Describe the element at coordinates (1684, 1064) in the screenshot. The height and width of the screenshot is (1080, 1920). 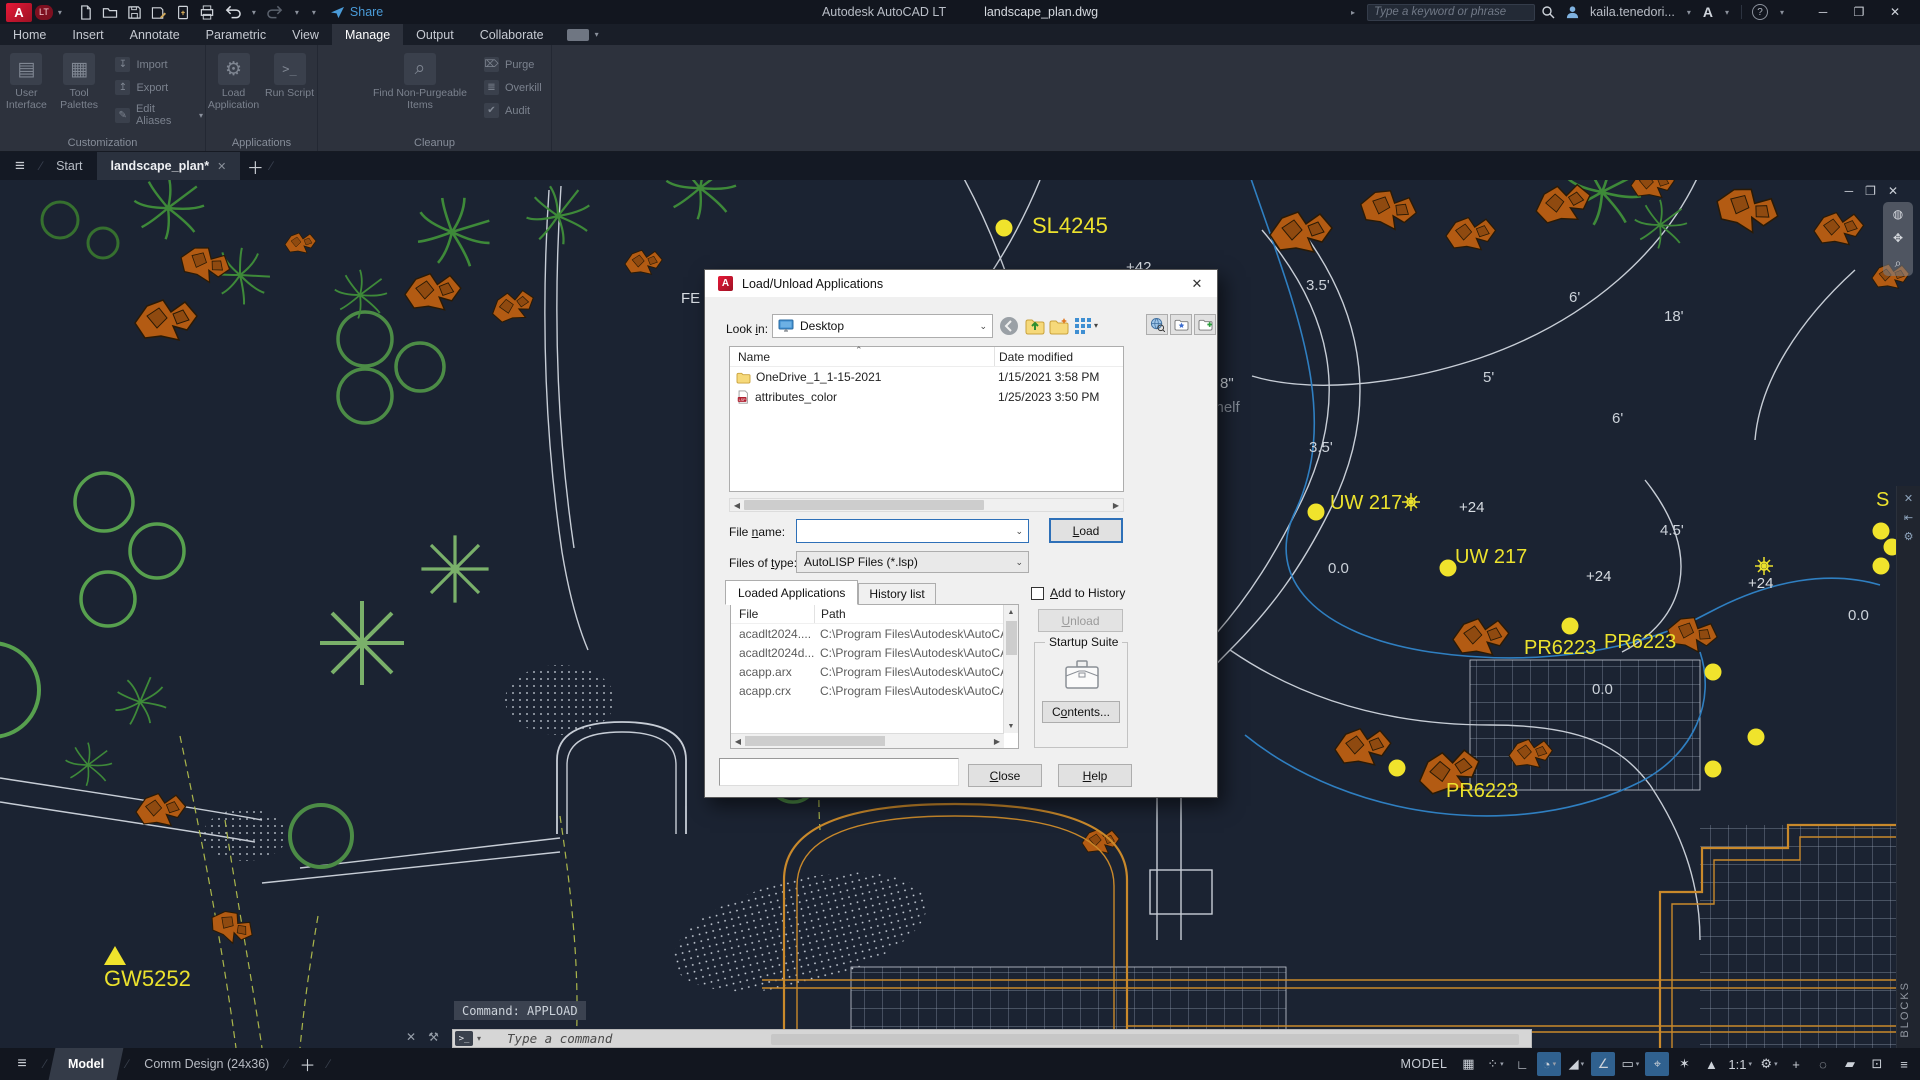
I see `snap-overrides-button: ✶` at that location.